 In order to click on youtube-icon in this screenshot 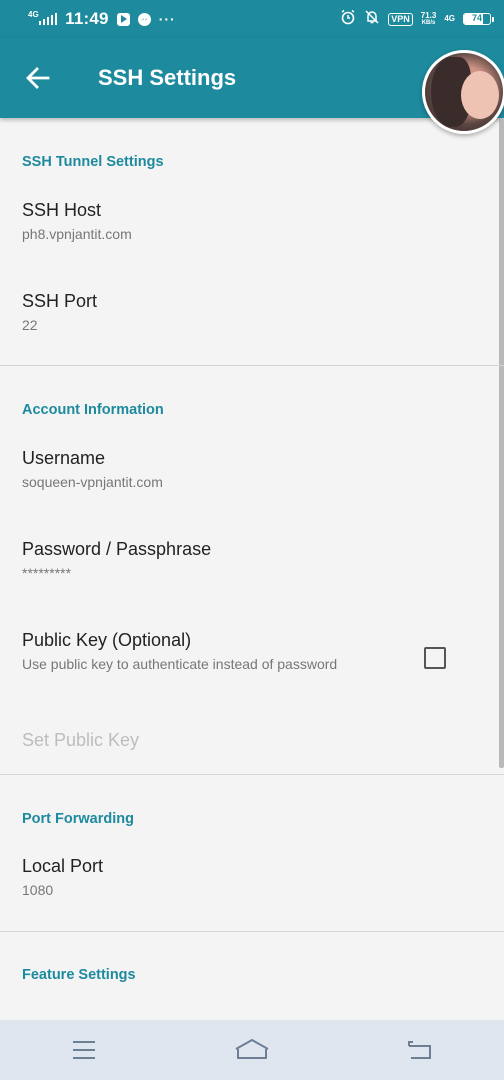, I will do `click(123, 19)`.